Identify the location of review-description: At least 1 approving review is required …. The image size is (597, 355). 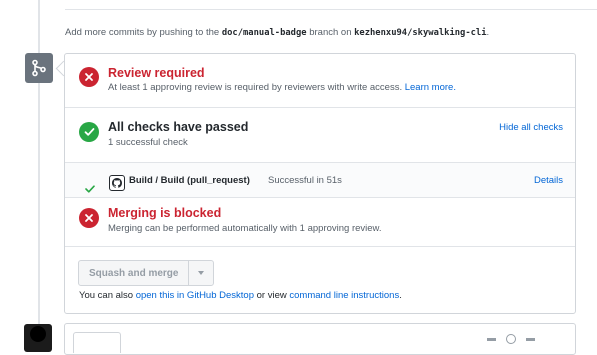
(282, 87).